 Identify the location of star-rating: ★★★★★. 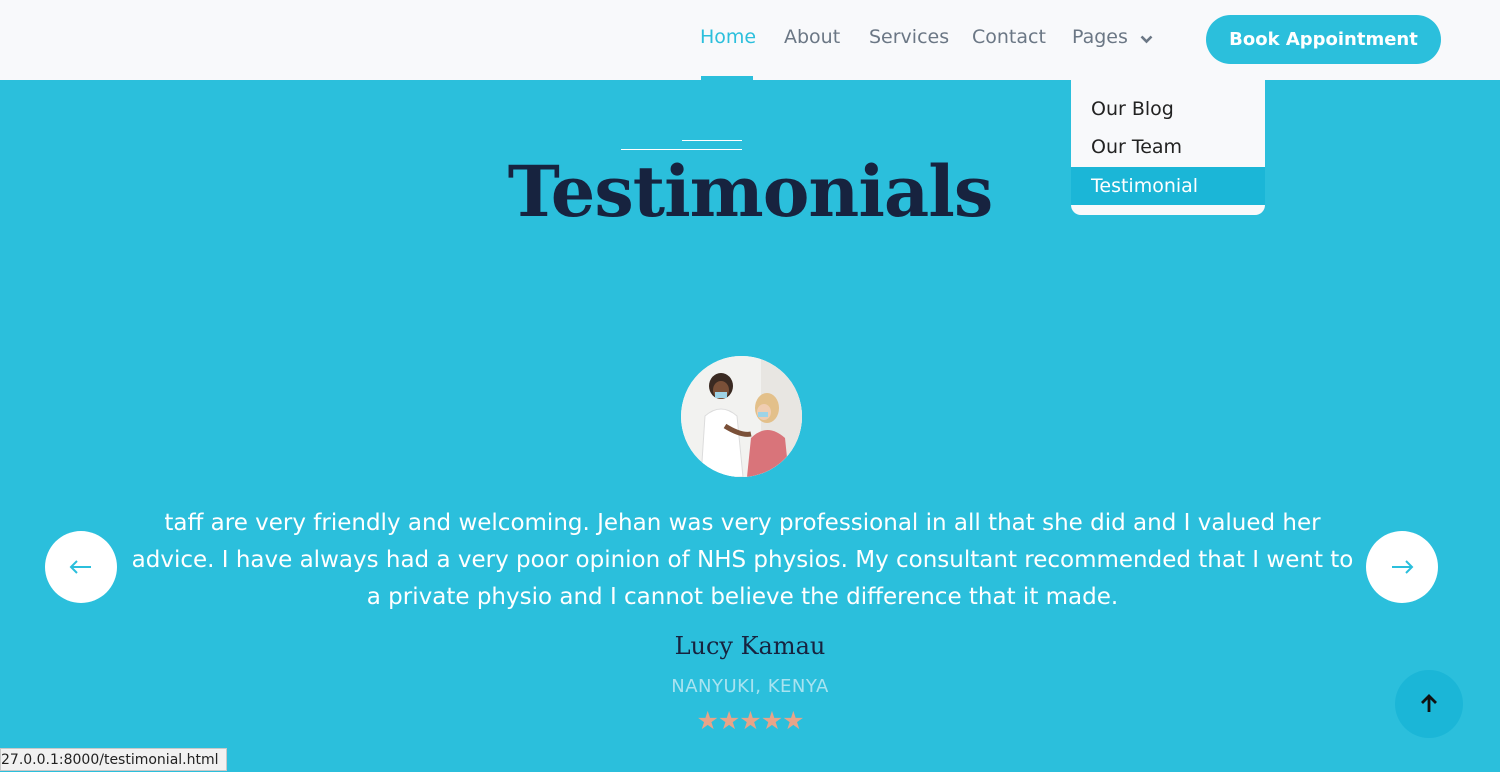
(750, 720).